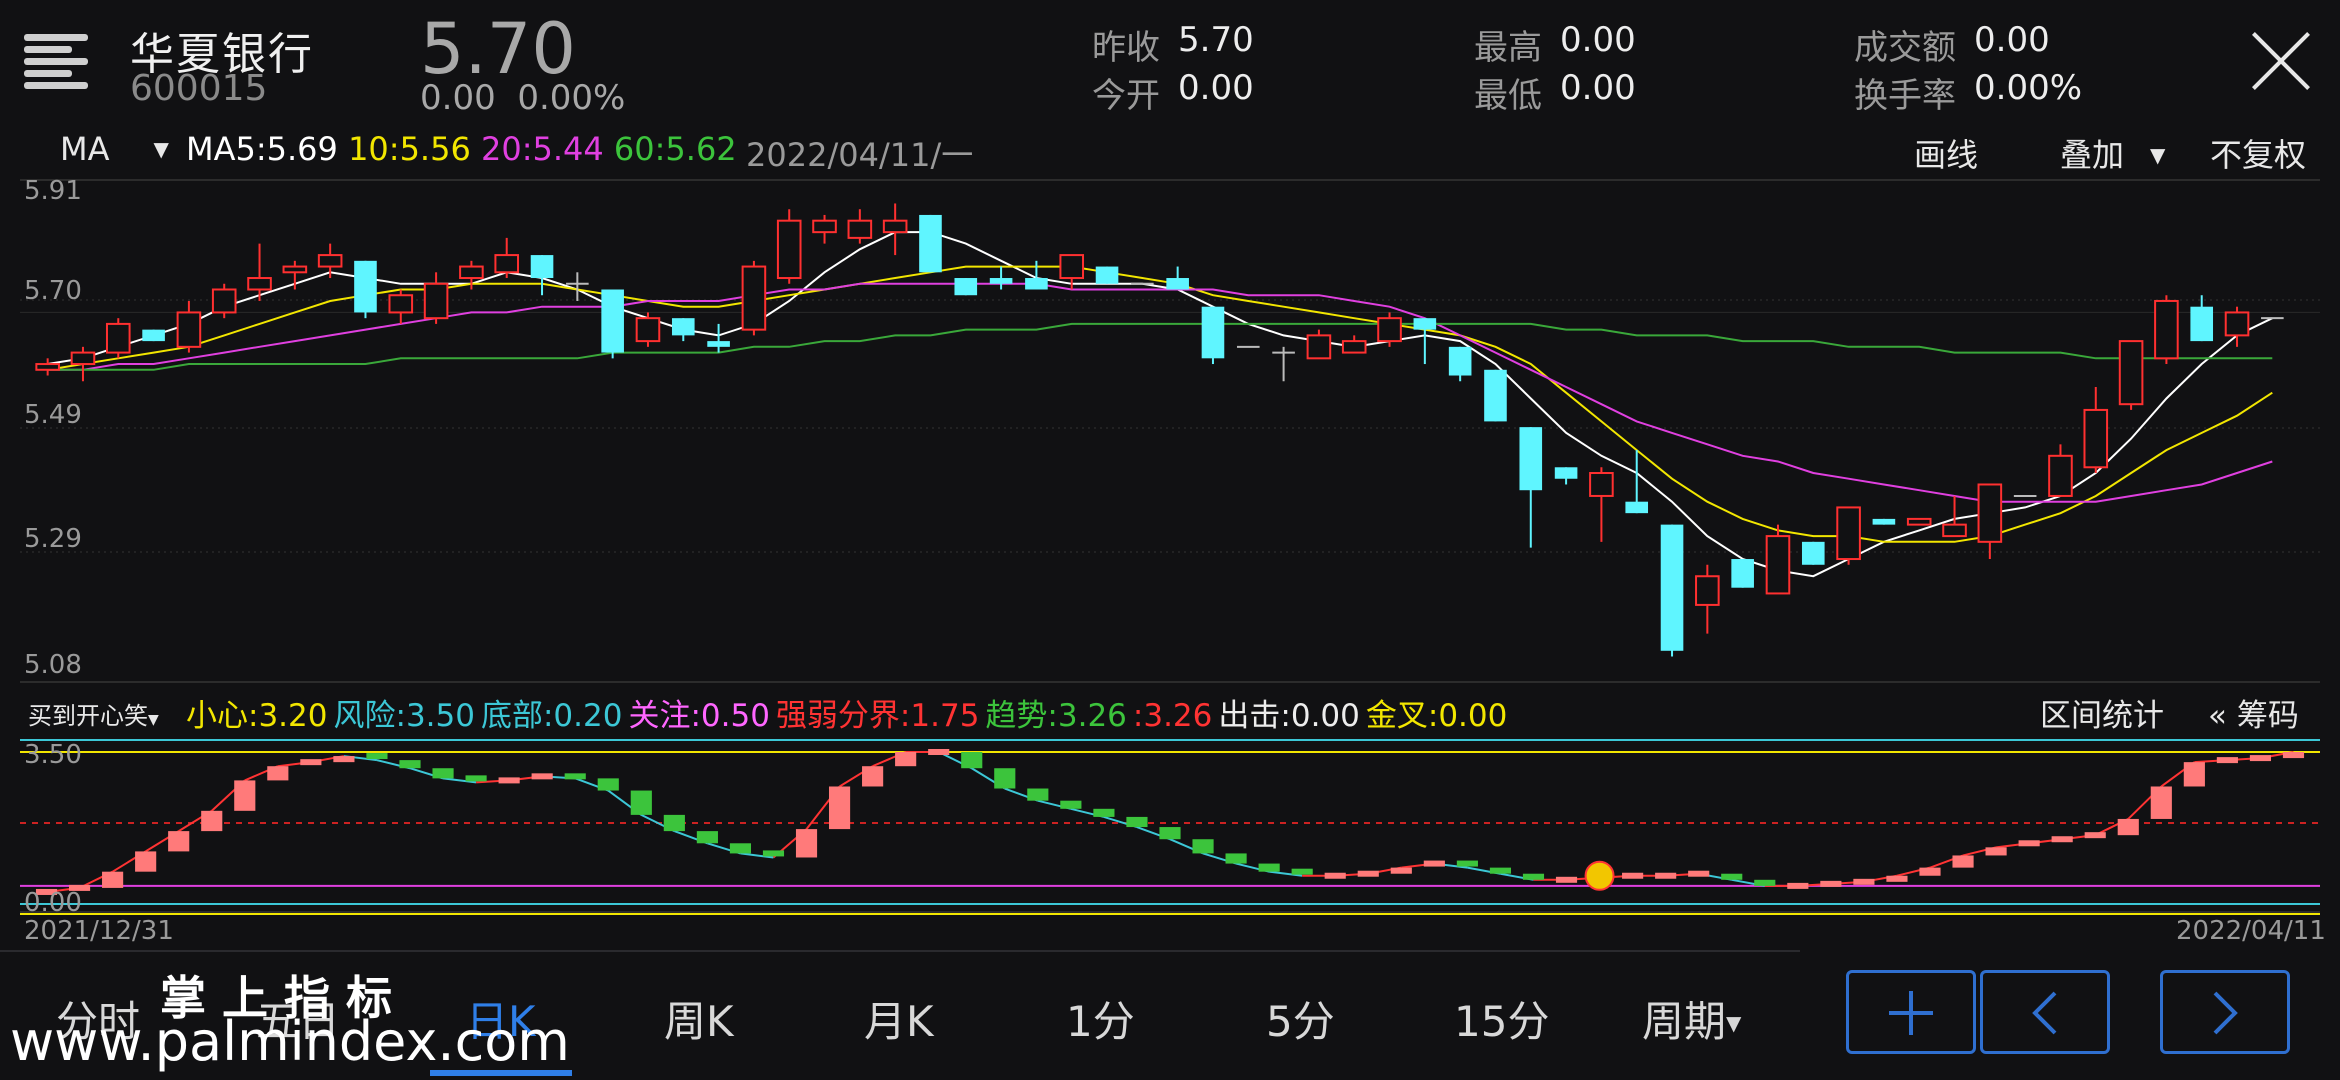 The image size is (2340, 1080). What do you see at coordinates (1092, 716) in the screenshot?
I see `indicator-value: 3.26` at bounding box center [1092, 716].